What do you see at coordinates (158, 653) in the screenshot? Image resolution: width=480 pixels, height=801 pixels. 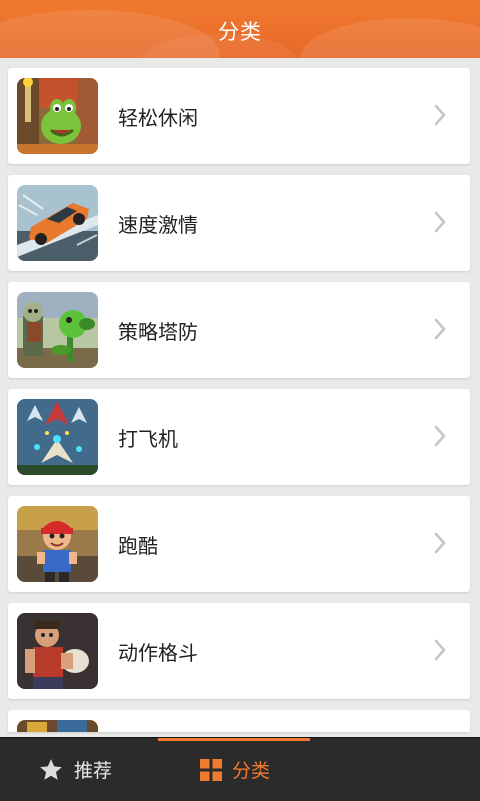 I see `category-label: 动作格斗` at bounding box center [158, 653].